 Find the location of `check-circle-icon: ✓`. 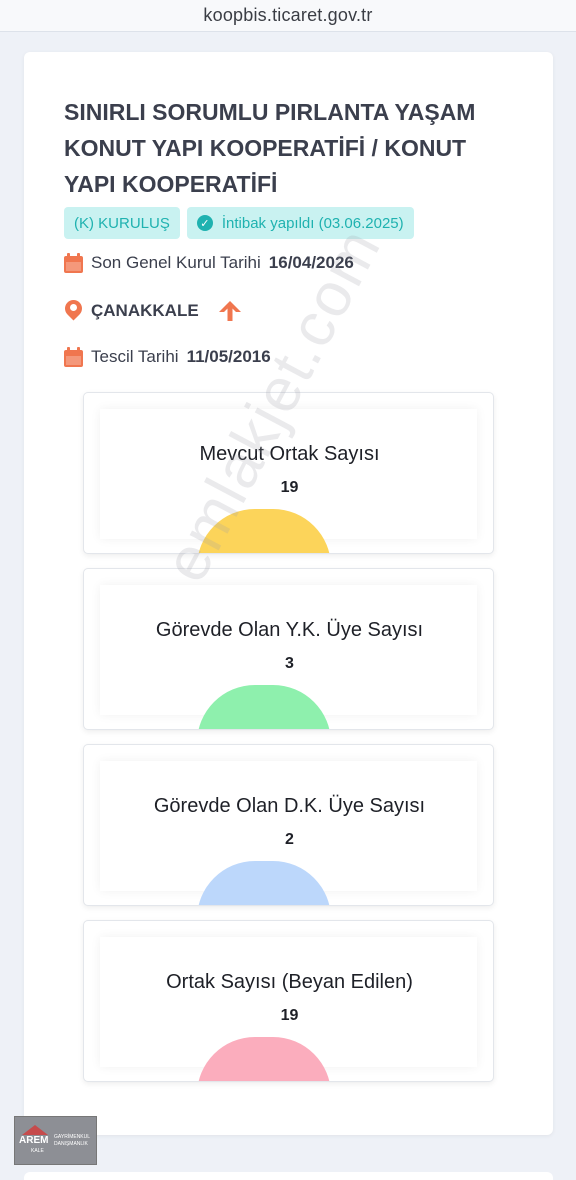

check-circle-icon: ✓ is located at coordinates (204, 223).